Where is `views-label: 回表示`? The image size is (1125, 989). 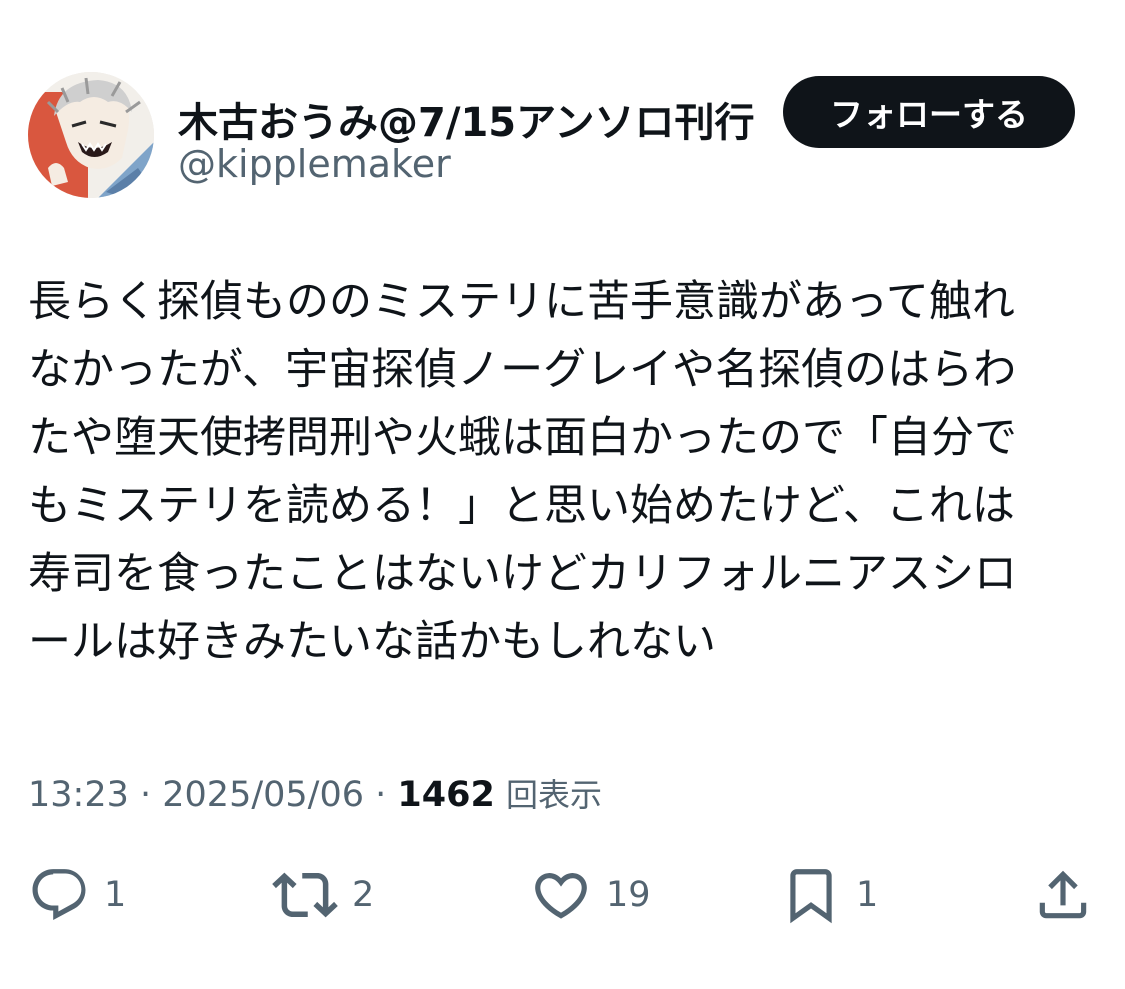 views-label: 回表示 is located at coordinates (553, 795).